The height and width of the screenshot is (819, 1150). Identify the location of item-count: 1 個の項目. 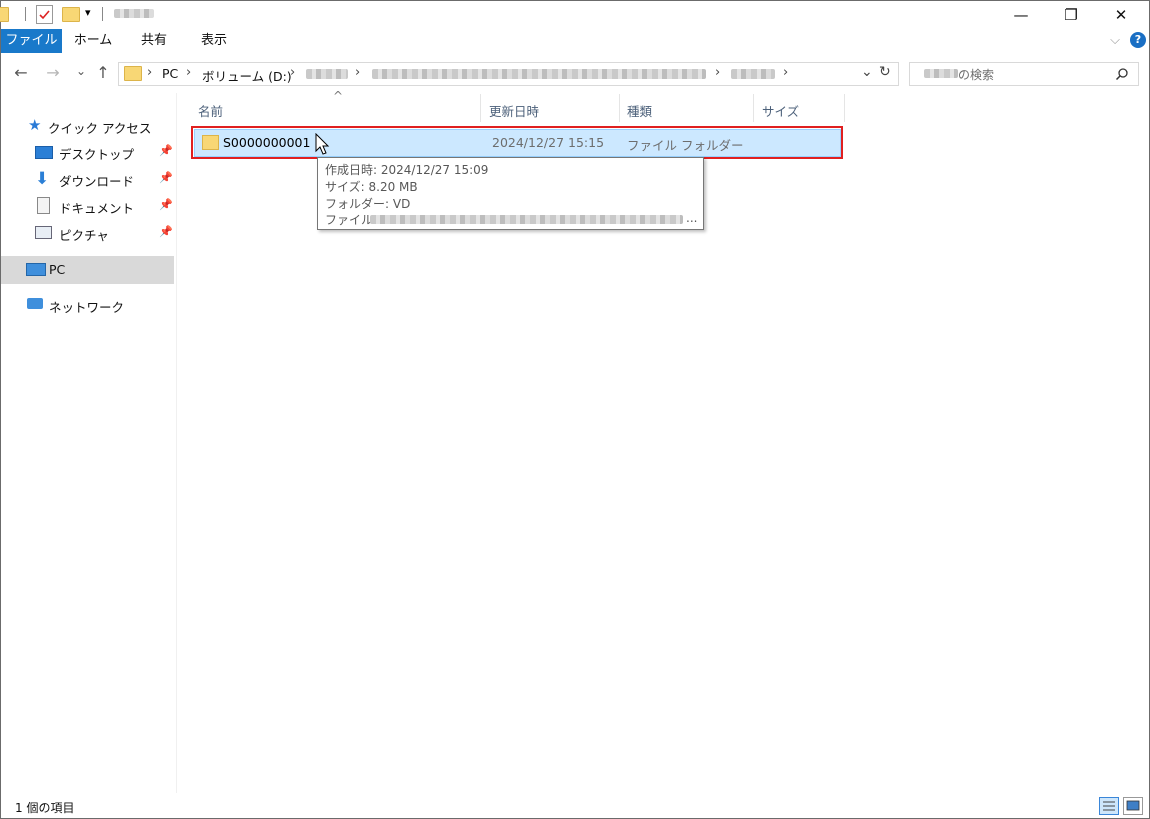
(45, 808).